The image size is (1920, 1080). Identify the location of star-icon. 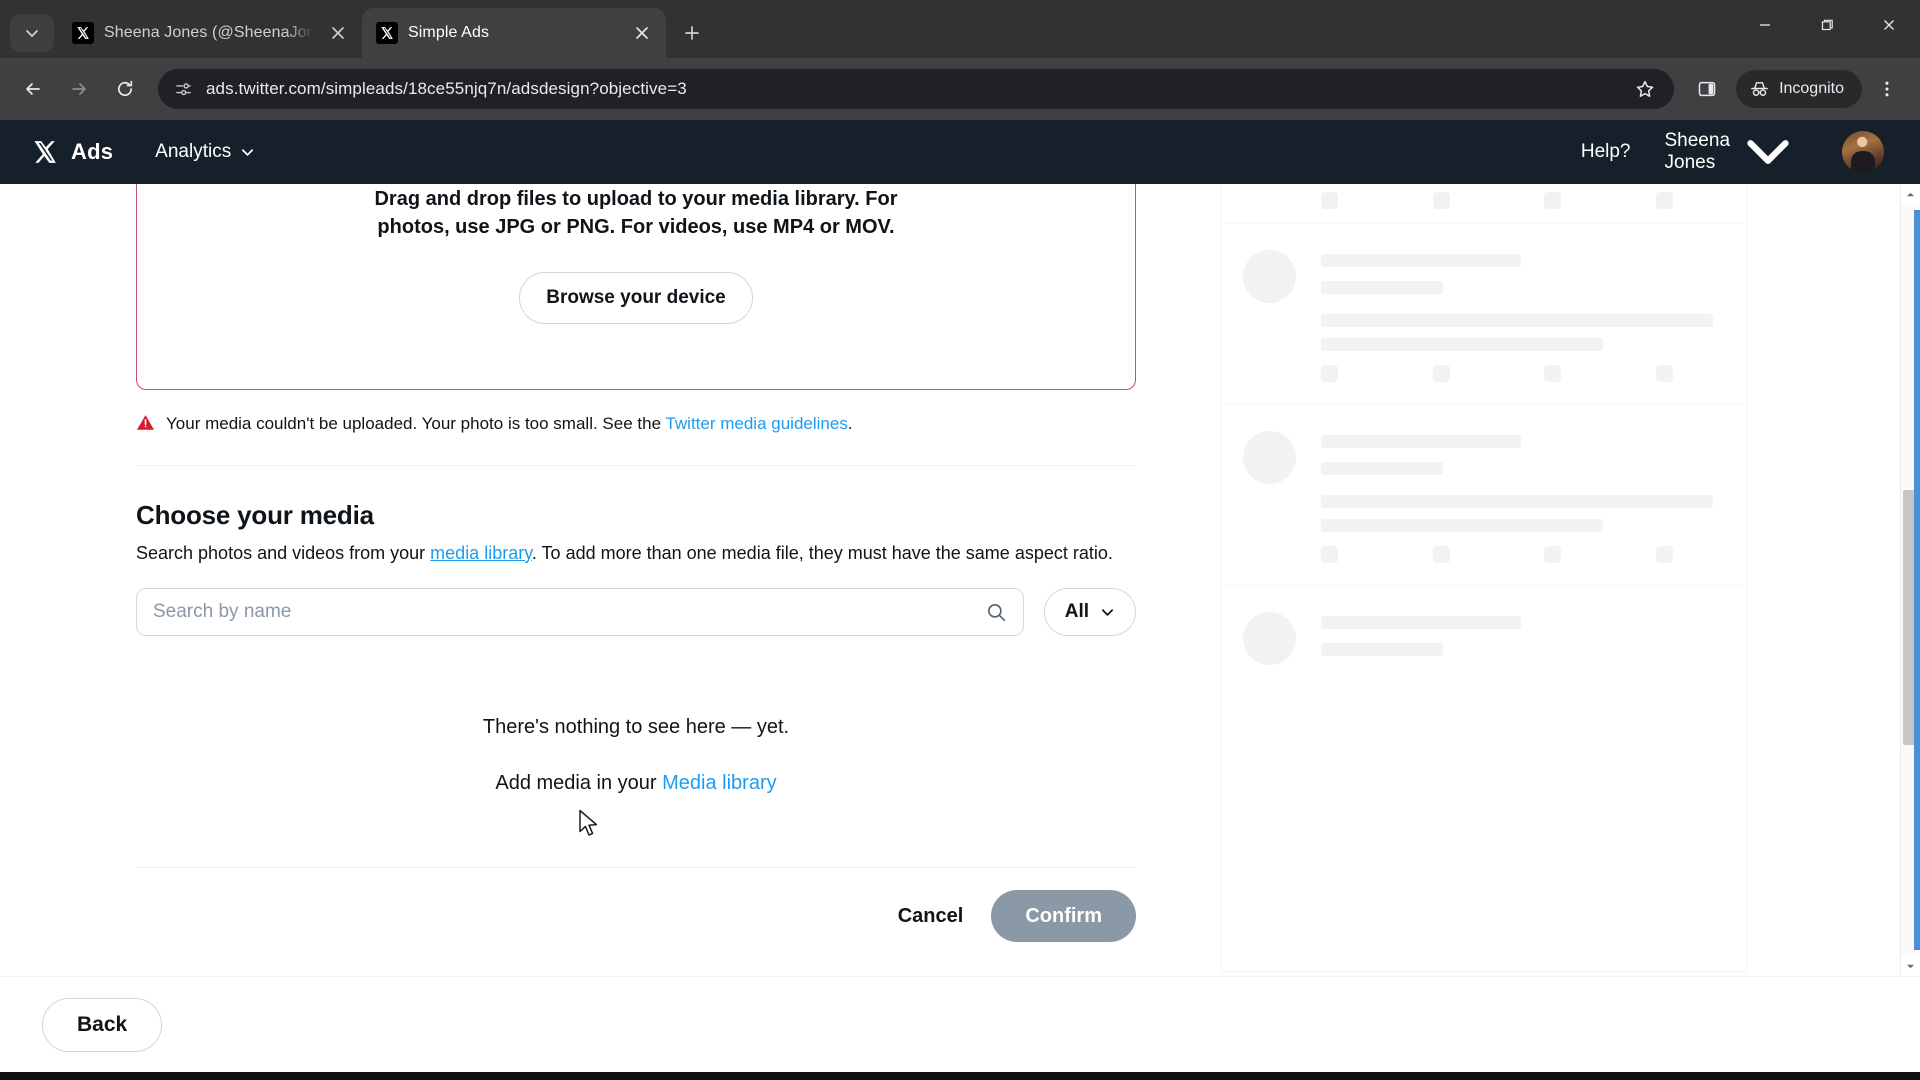
(1645, 88).